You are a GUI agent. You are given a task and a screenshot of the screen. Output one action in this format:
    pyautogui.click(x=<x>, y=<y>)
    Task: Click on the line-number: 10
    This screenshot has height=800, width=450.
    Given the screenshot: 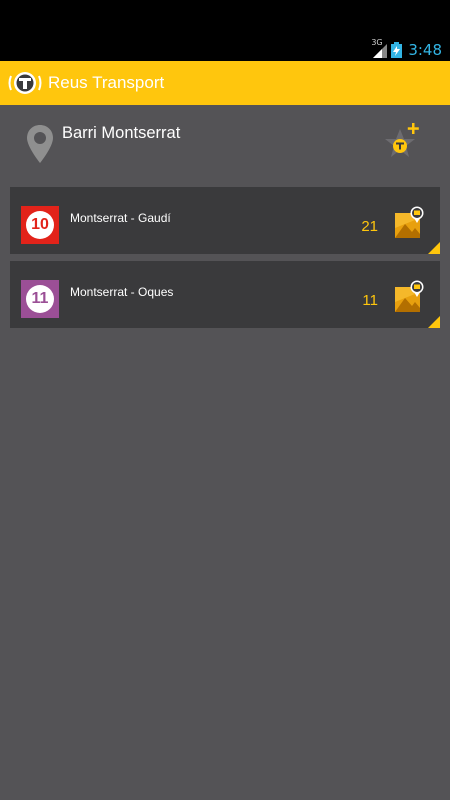 What is the action you would take?
    pyautogui.click(x=40, y=225)
    